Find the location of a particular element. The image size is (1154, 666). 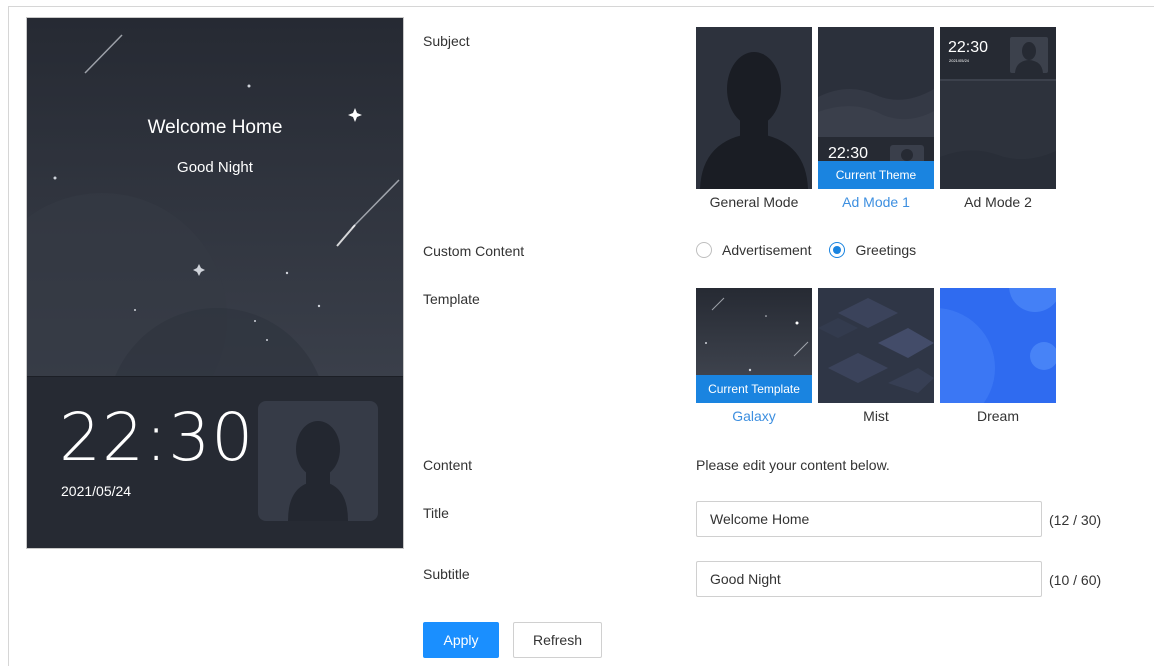

dream-thumbnail is located at coordinates (998, 345).